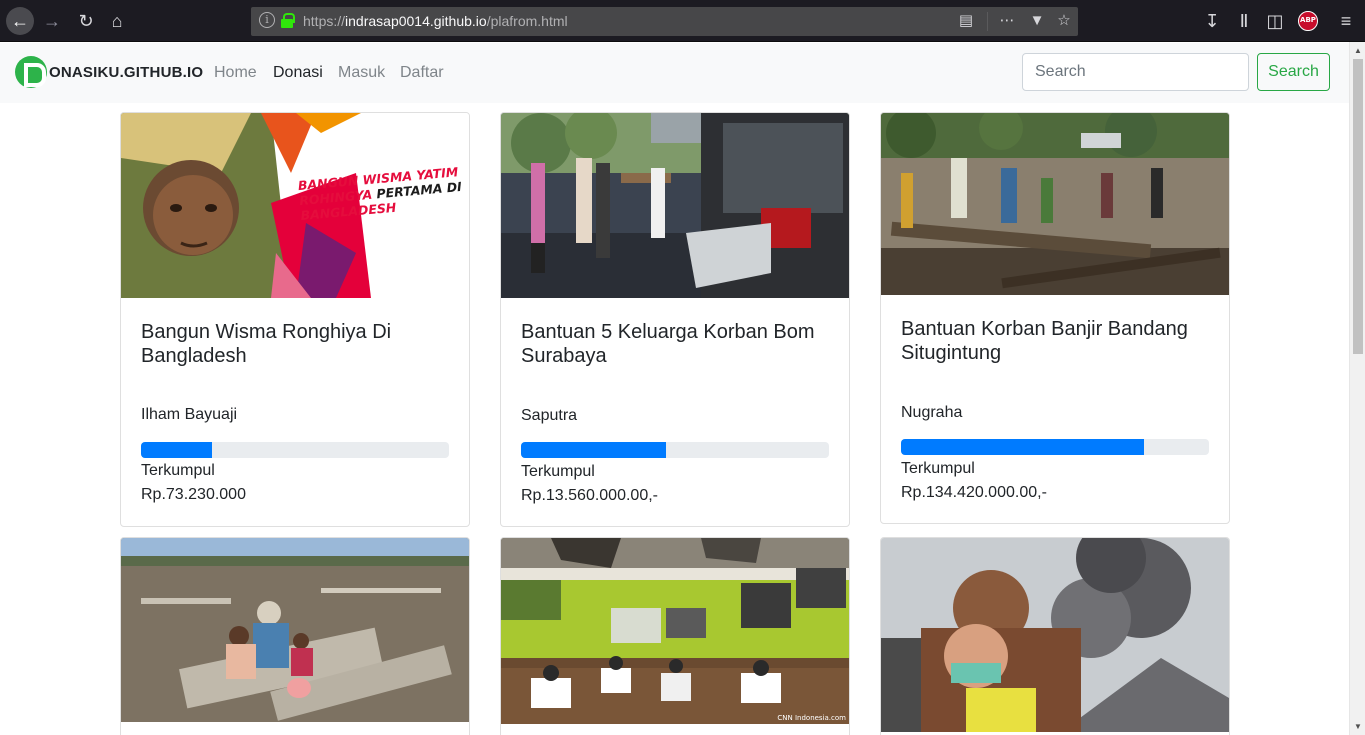 This screenshot has width=1365, height=735. What do you see at coordinates (1037, 21) in the screenshot?
I see `pocket-icon: ▼` at bounding box center [1037, 21].